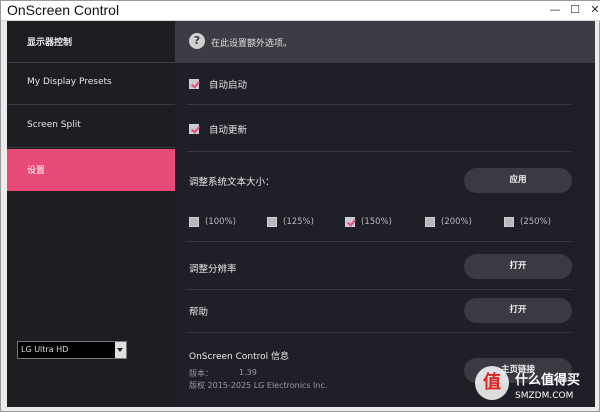 Image resolution: width=600 pixels, height=412 pixels. What do you see at coordinates (199, 312) in the screenshot?
I see `help-label: 帮助` at bounding box center [199, 312].